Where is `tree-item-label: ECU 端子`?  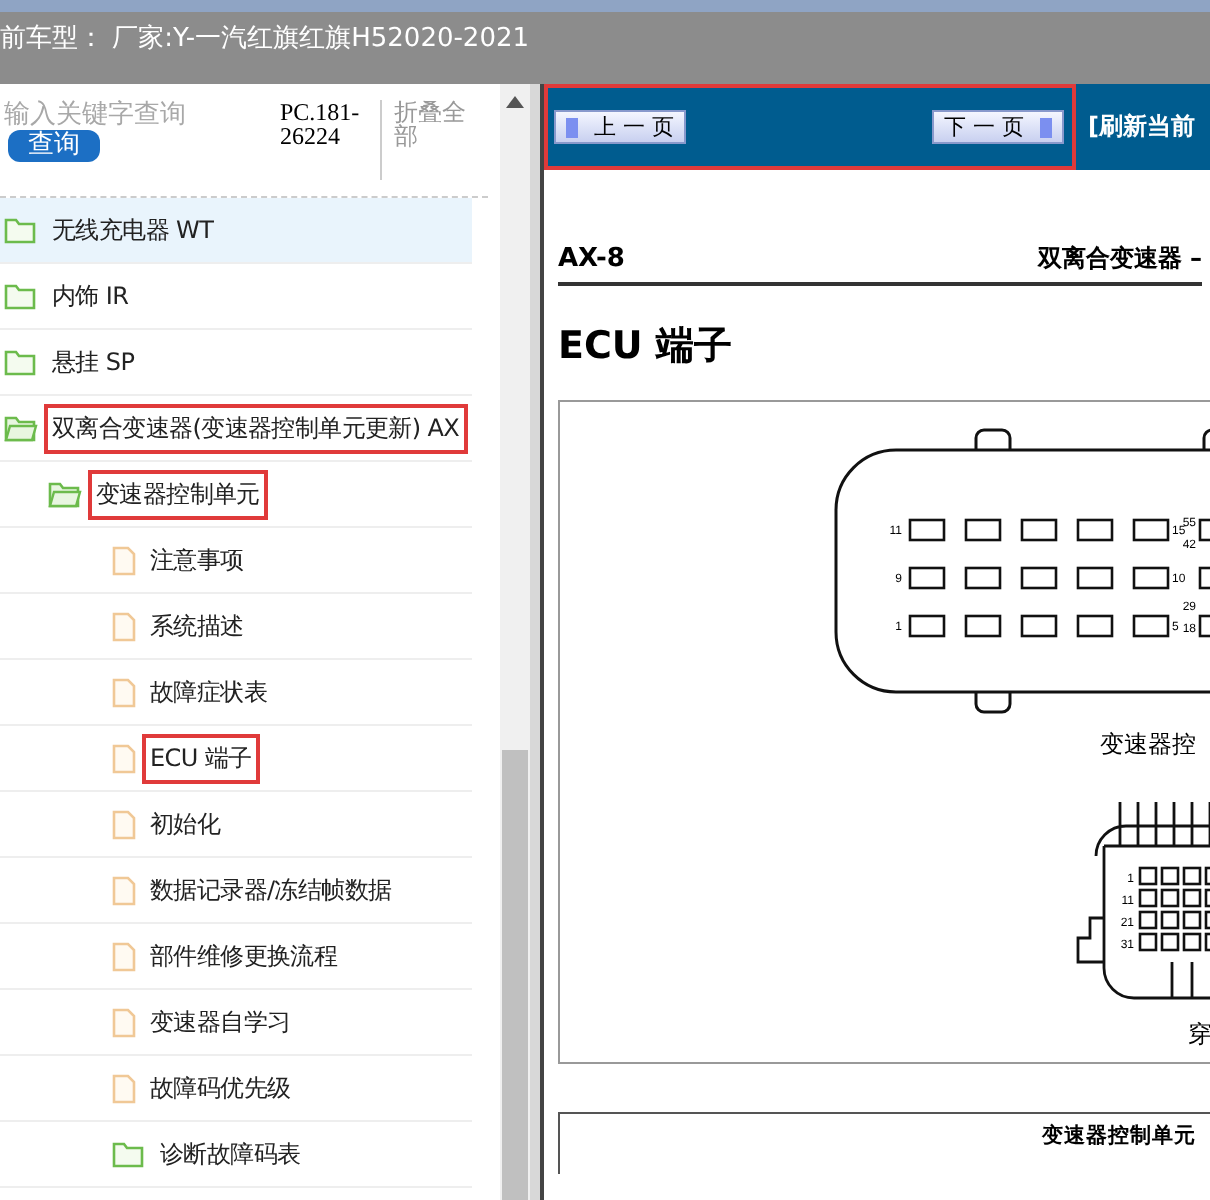 tree-item-label: ECU 端子 is located at coordinates (201, 758).